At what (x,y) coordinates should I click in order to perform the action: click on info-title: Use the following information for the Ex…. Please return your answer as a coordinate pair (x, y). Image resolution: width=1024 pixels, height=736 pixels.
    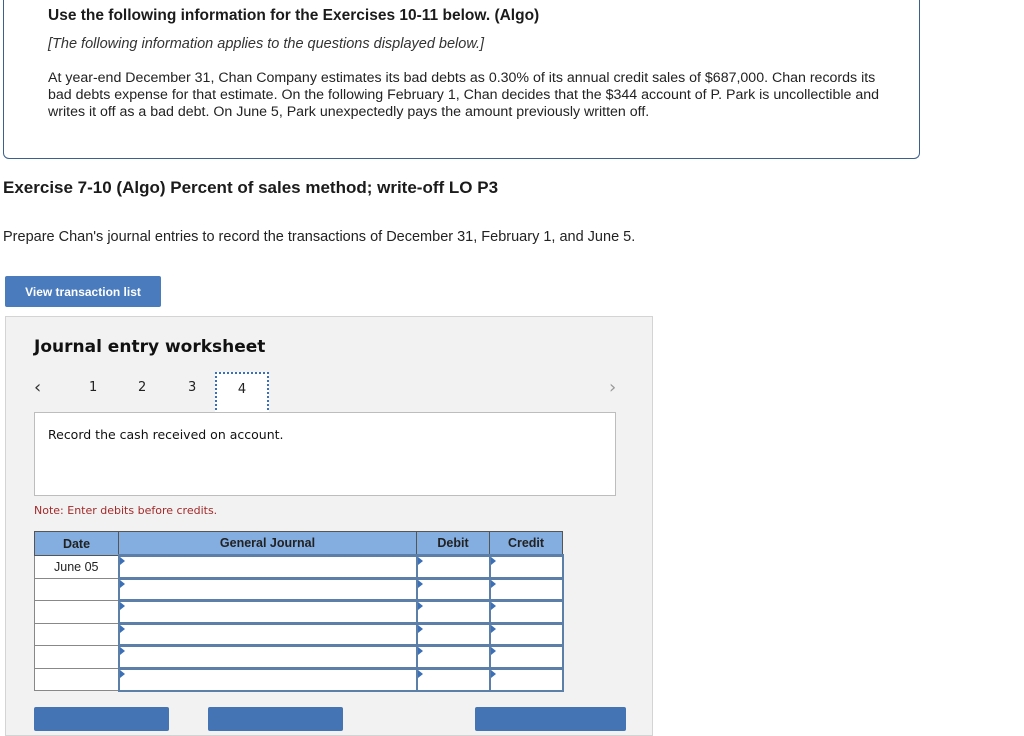
    Looking at the image, I should click on (294, 15).